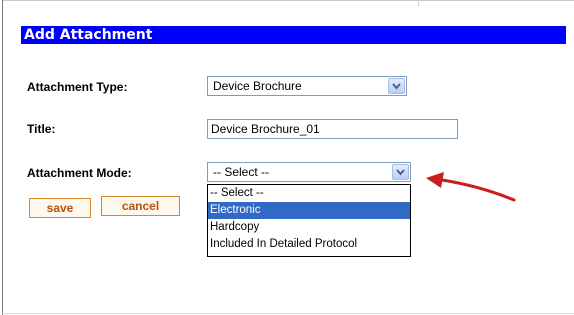 This screenshot has width=574, height=315. Describe the element at coordinates (79, 173) in the screenshot. I see `attachment-mode-label: Attachment Mode:` at that location.